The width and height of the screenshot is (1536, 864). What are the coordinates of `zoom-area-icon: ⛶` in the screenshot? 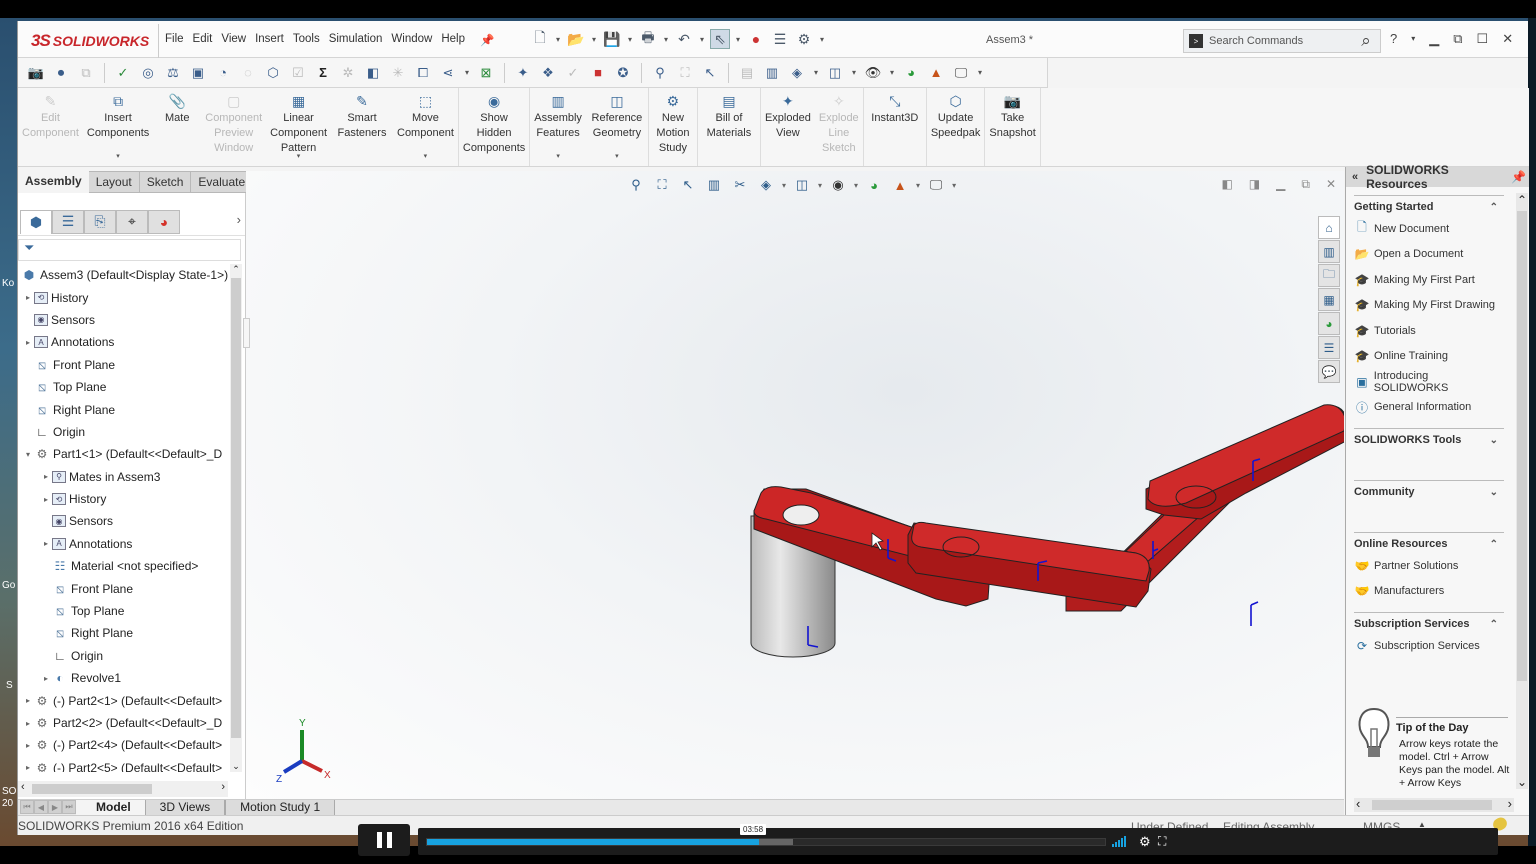 It's located at (685, 73).